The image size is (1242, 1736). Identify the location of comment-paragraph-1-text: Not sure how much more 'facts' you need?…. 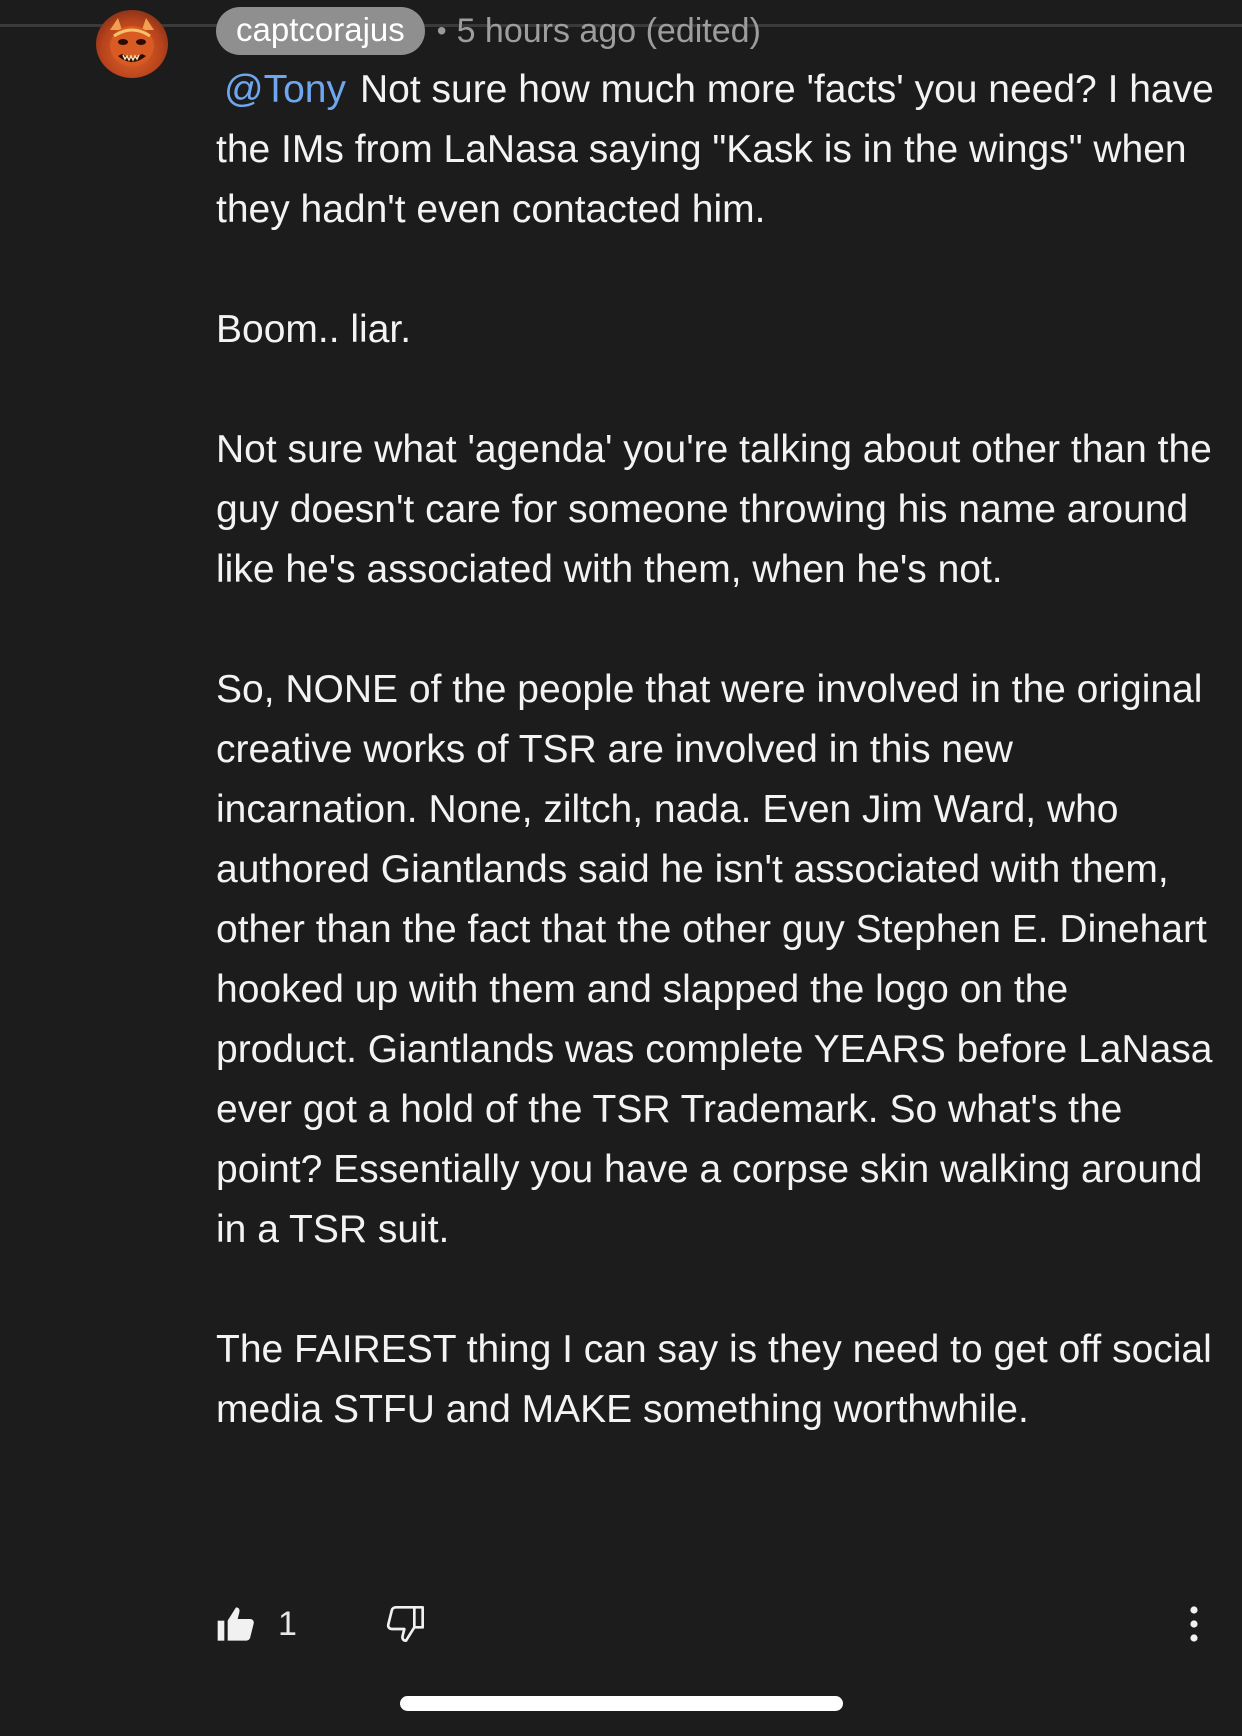
(715, 149).